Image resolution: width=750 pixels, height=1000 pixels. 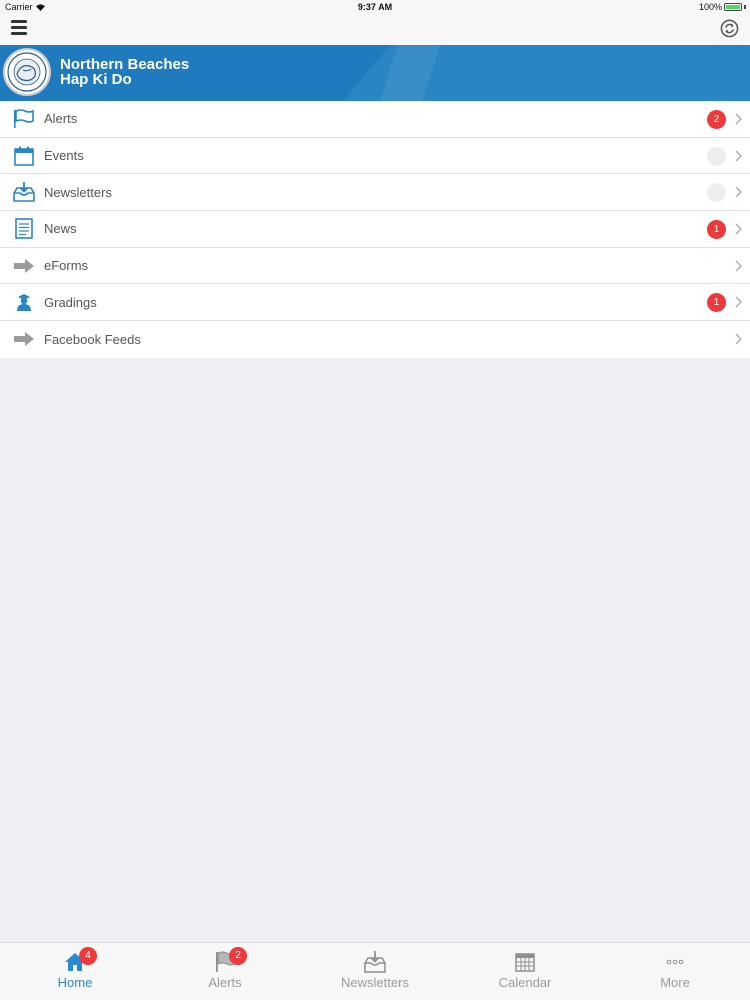 What do you see at coordinates (61, 119) in the screenshot?
I see `menu-item-label: Alerts` at bounding box center [61, 119].